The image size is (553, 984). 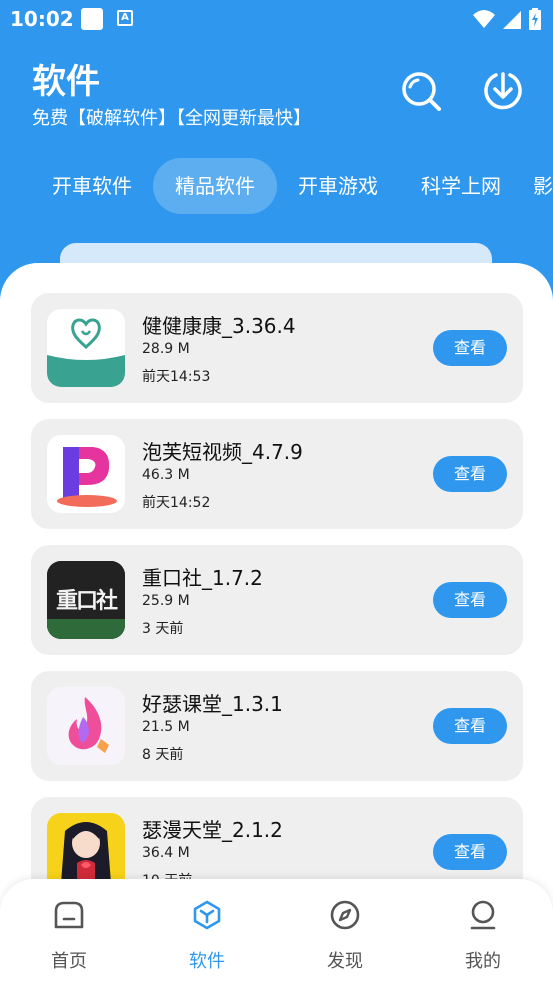 What do you see at coordinates (163, 629) in the screenshot?
I see `app-update-time: 3 天前` at bounding box center [163, 629].